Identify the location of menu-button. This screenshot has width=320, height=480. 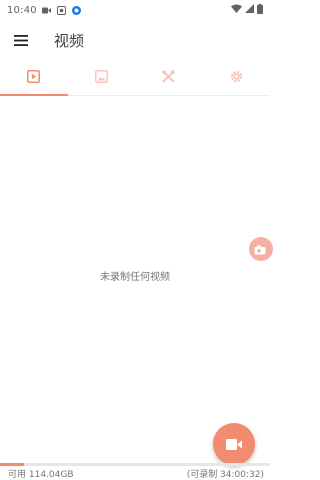
(21, 40).